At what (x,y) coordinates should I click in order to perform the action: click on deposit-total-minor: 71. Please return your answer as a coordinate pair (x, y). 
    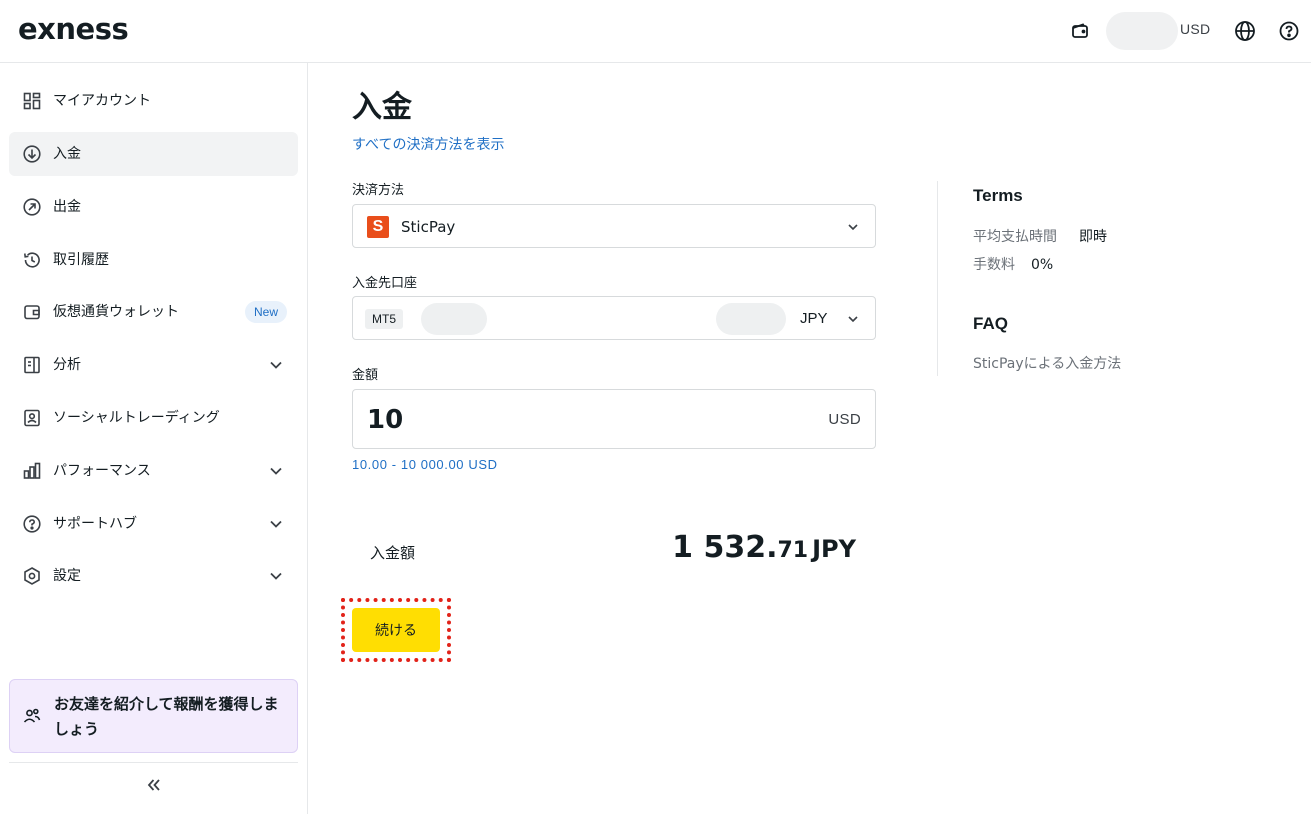
    Looking at the image, I should click on (793, 550).